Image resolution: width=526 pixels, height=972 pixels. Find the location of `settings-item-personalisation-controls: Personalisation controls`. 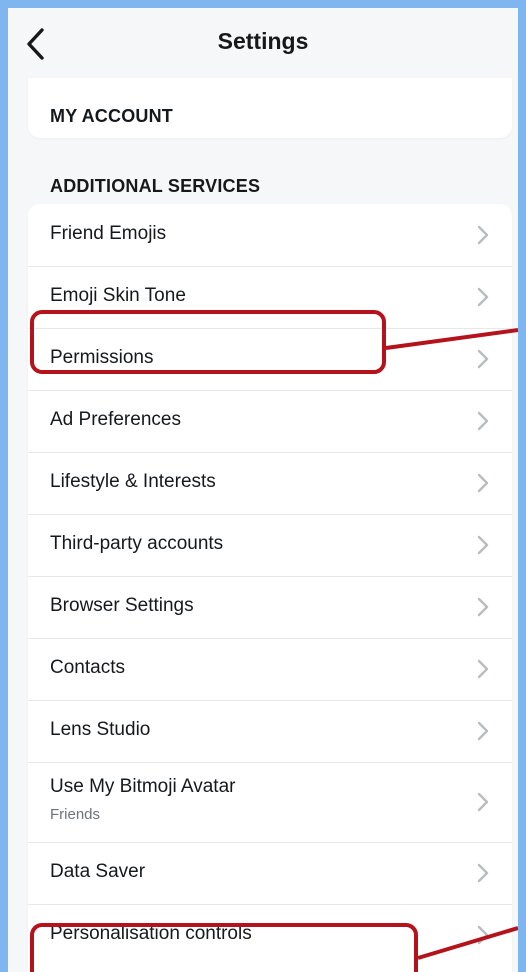

settings-item-personalisation-controls: Personalisation controls is located at coordinates (270, 935).